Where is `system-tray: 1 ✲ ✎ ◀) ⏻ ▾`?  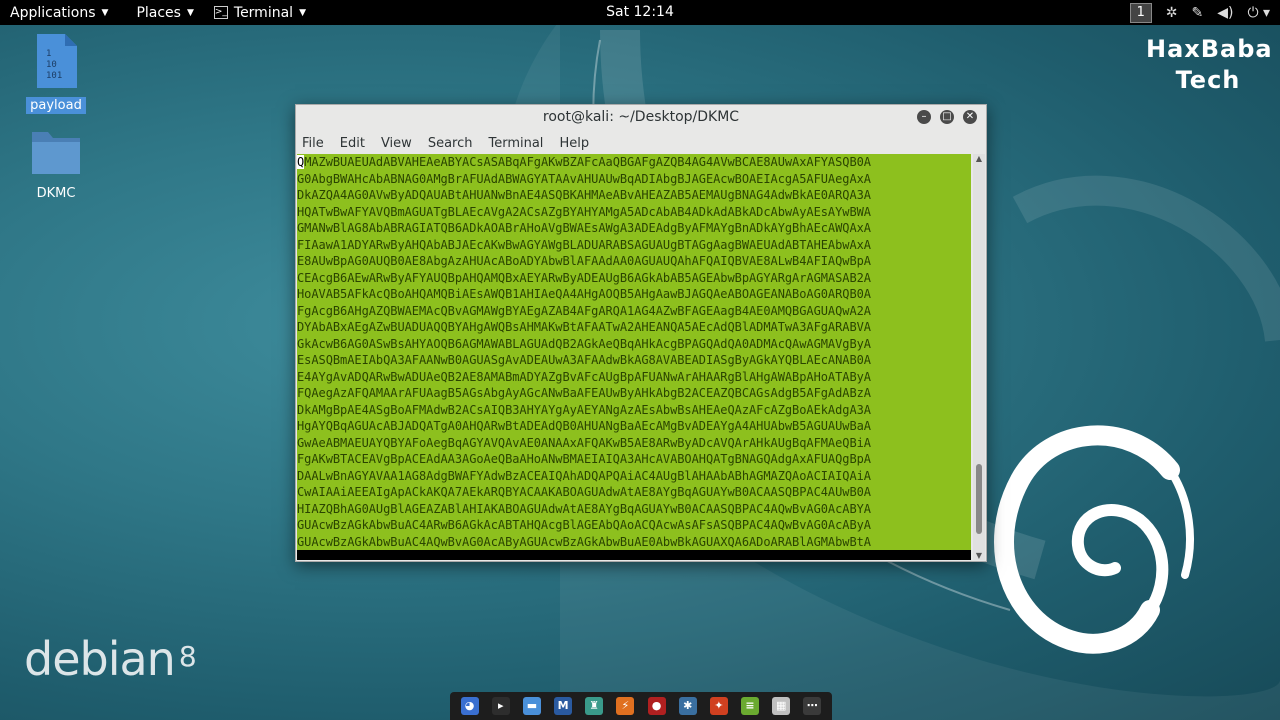
system-tray: 1 ✲ ✎ ◀) ⏻ ▾ is located at coordinates (1199, 12).